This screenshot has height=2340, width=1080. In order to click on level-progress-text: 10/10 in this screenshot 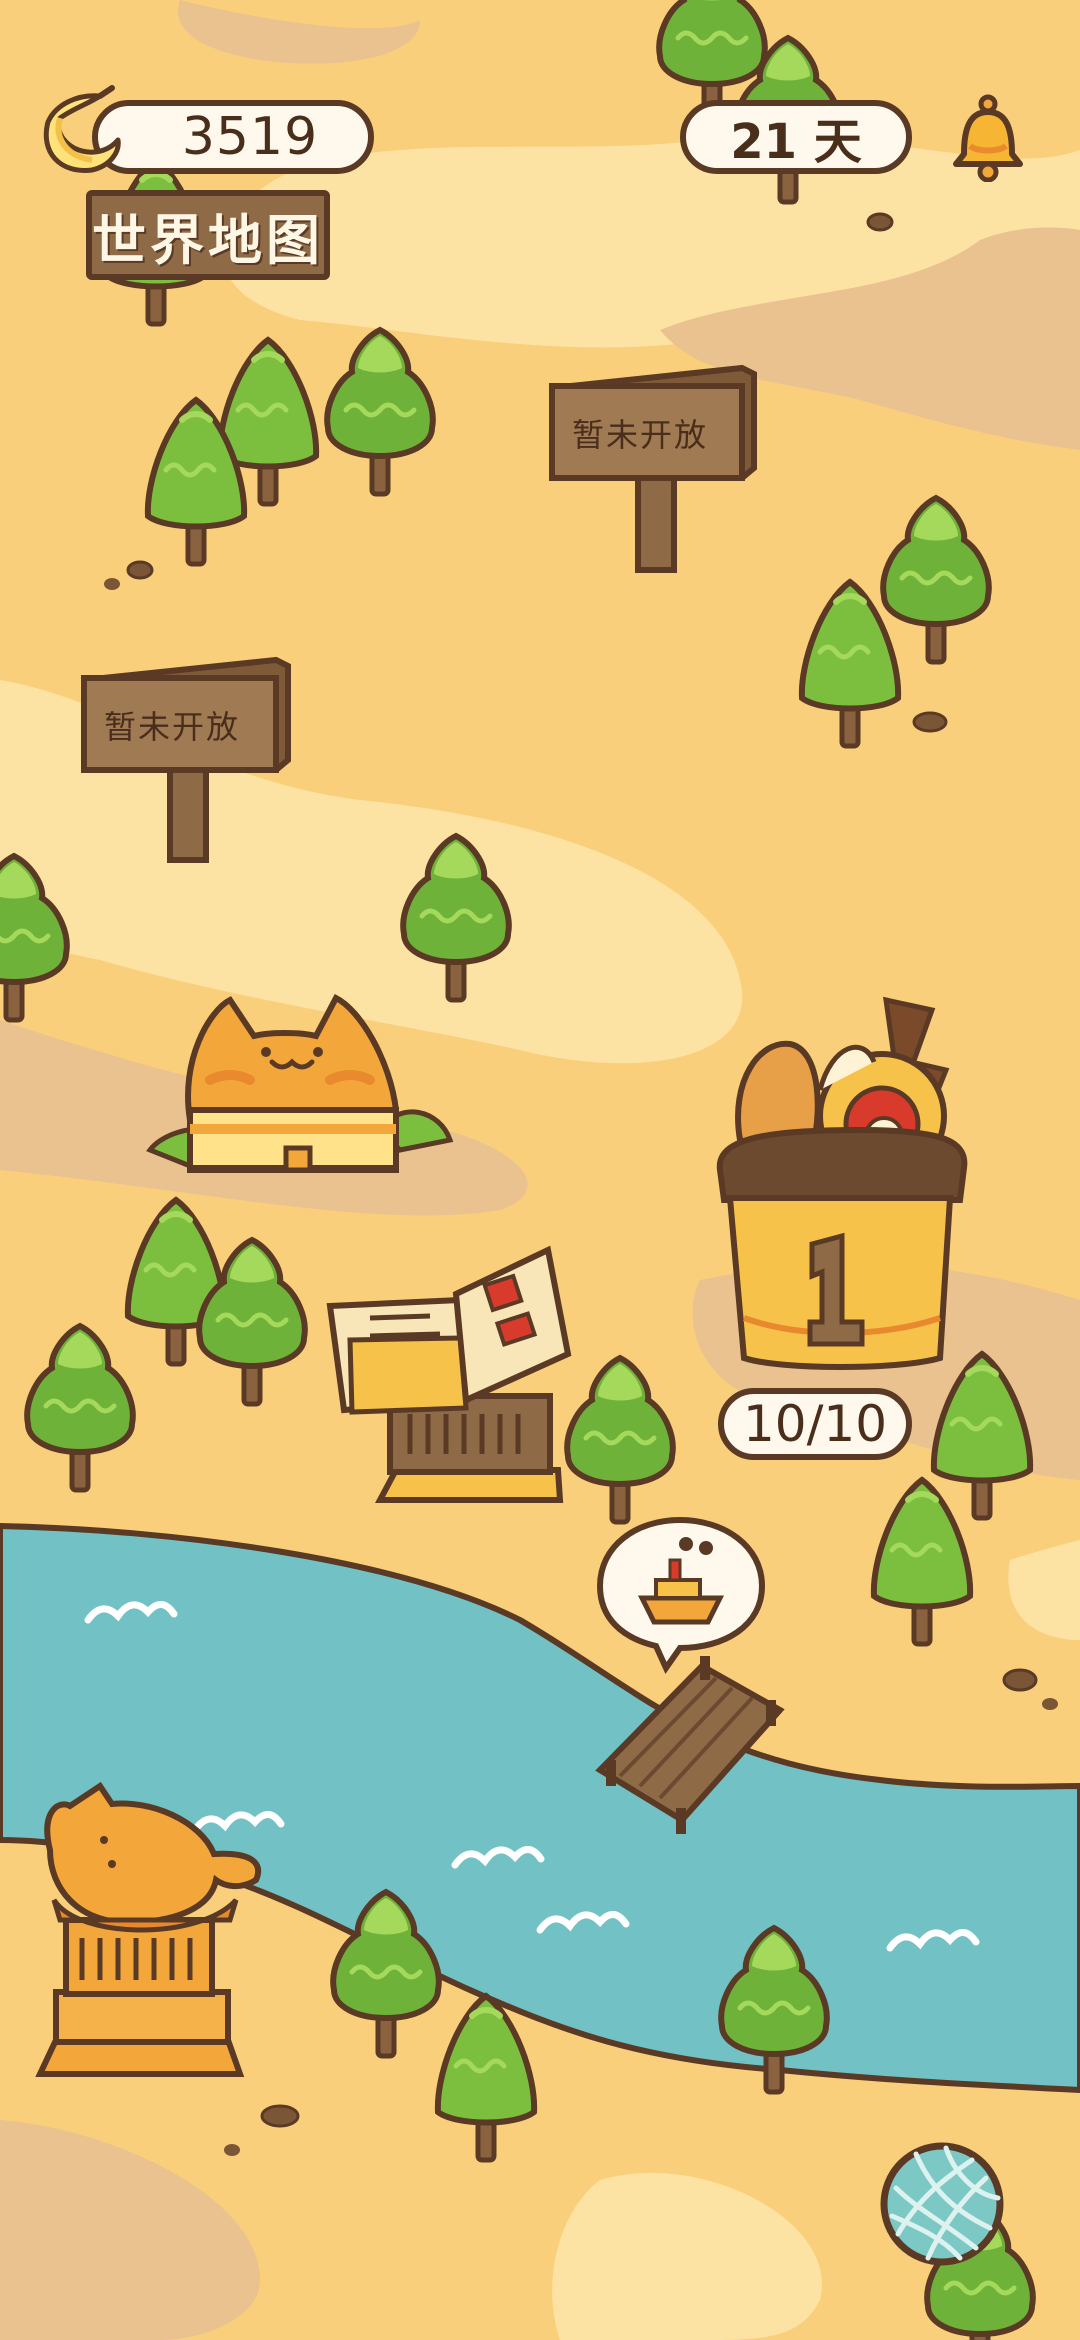, I will do `click(815, 1424)`.